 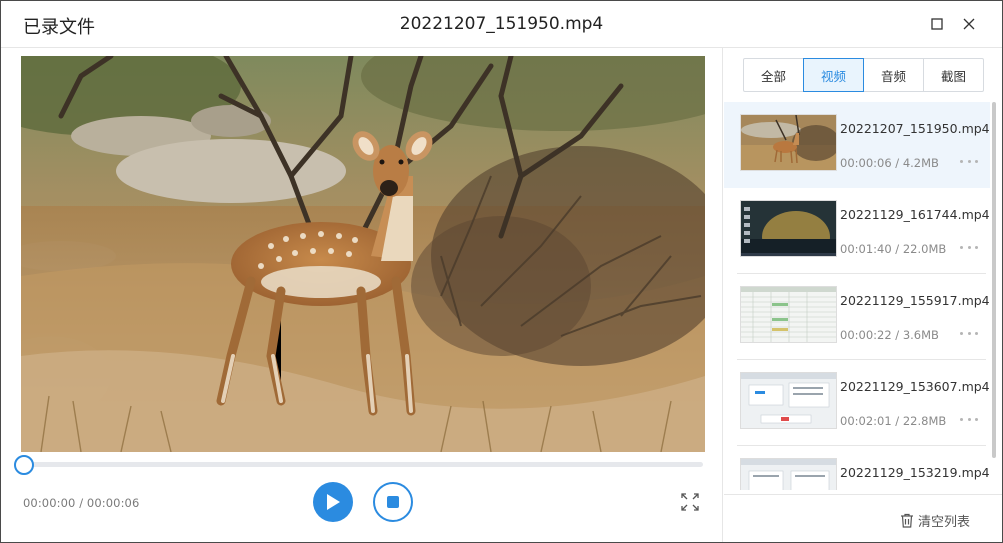 I want to click on stop-button, so click(x=393, y=502).